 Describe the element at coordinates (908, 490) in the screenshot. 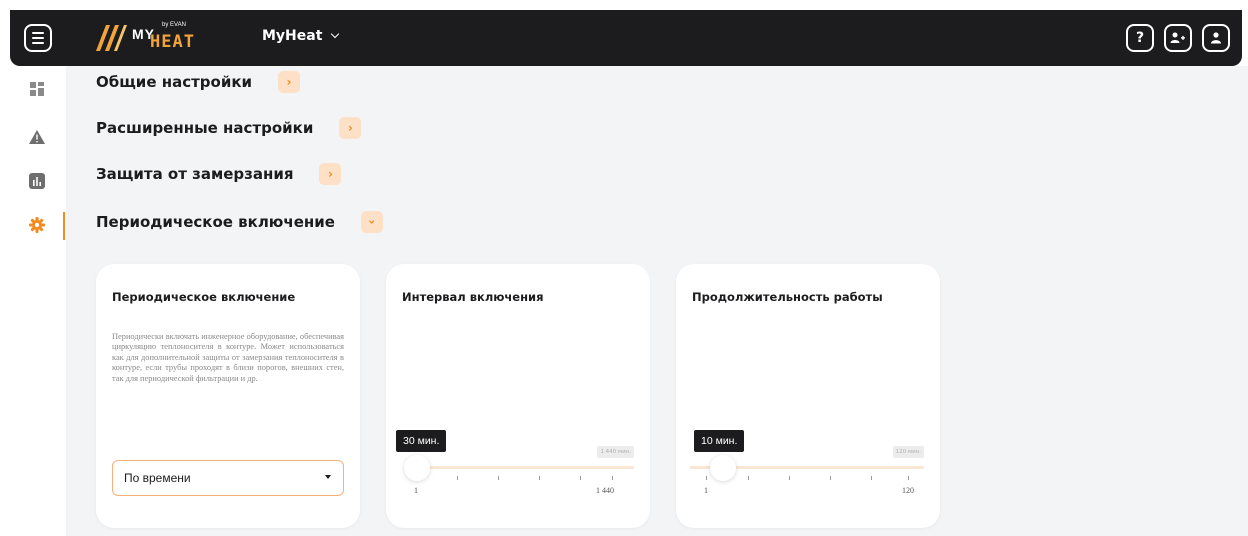

I see `slider-max-label: 120` at that location.